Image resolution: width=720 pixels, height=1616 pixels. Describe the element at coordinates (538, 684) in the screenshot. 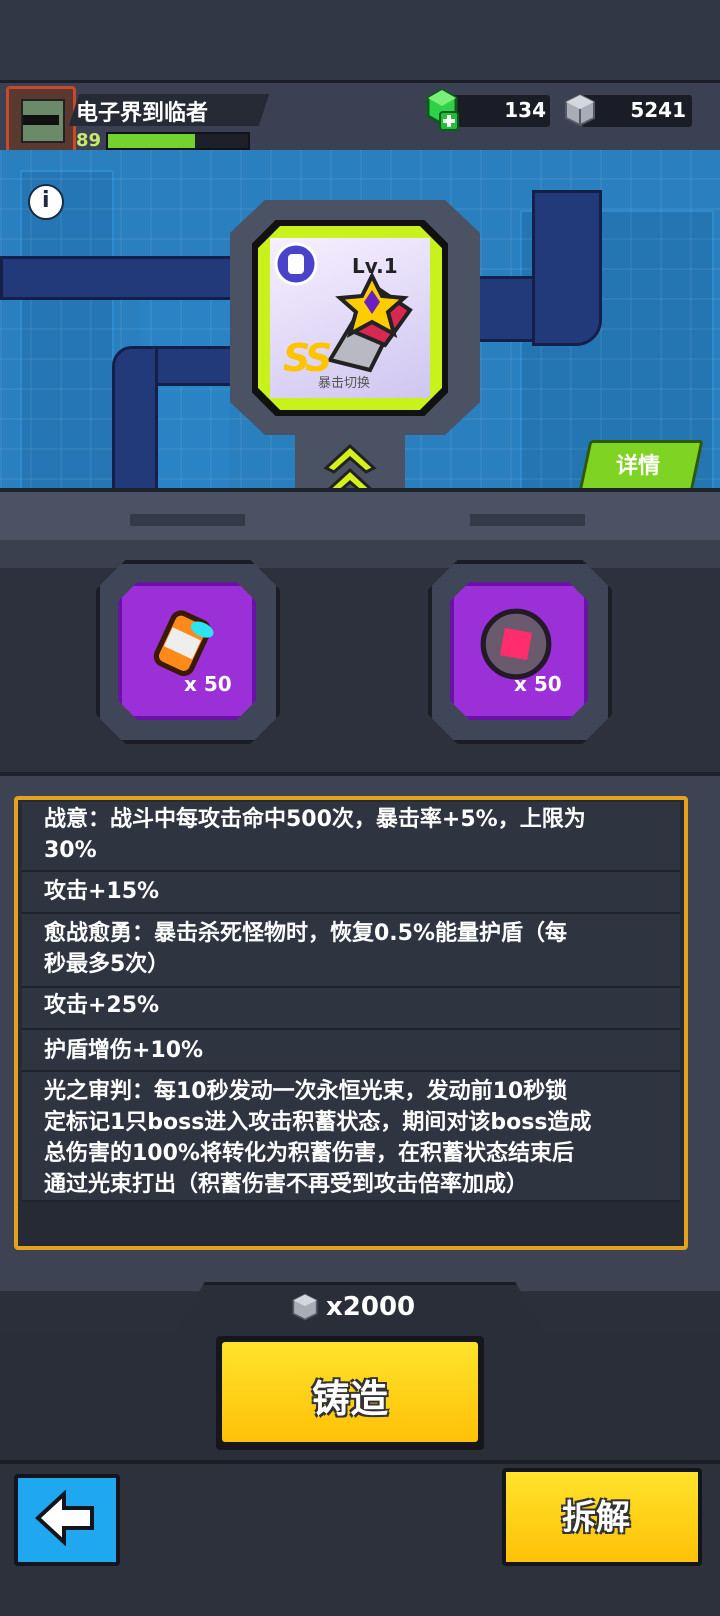

I see `material-orb-required: x 50` at that location.